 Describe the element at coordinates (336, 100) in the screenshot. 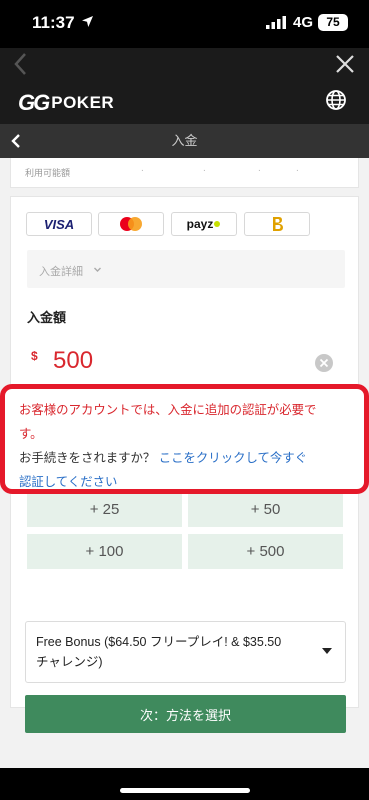

I see `globe-icon` at that location.